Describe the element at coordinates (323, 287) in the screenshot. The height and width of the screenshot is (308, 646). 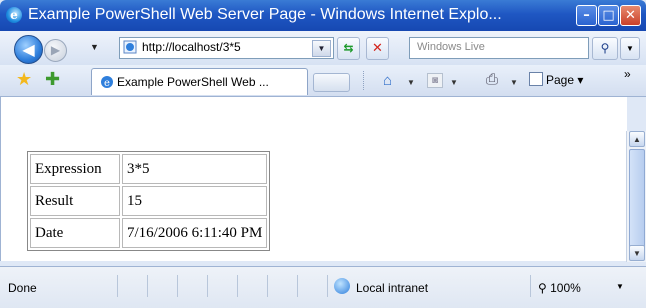
I see `status-bar: Done Local intranet ⚲ 100% ▼` at that location.